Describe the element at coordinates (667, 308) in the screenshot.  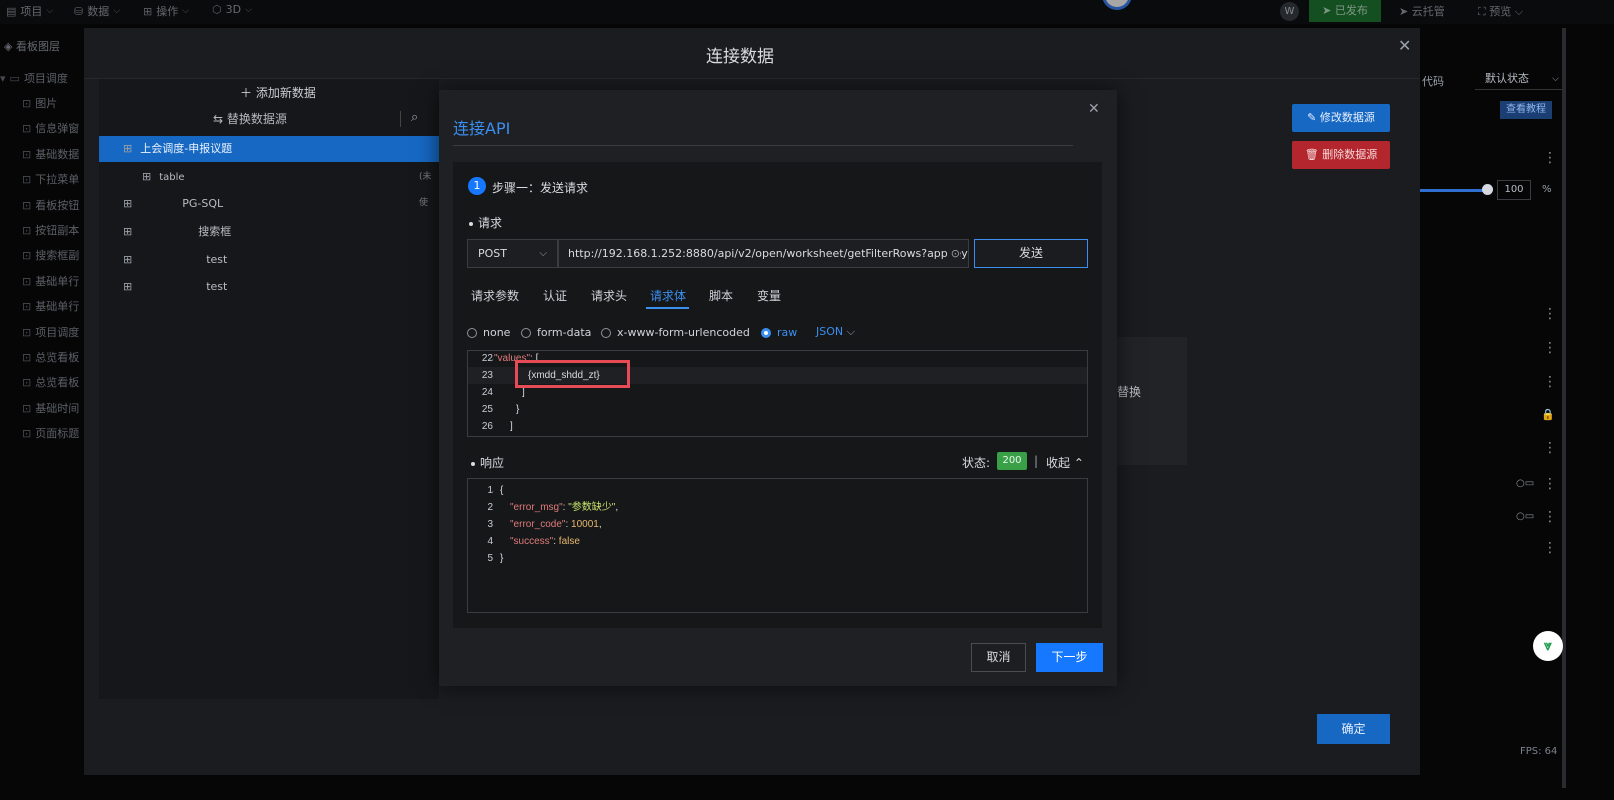
I see `active-tab-indicator` at that location.